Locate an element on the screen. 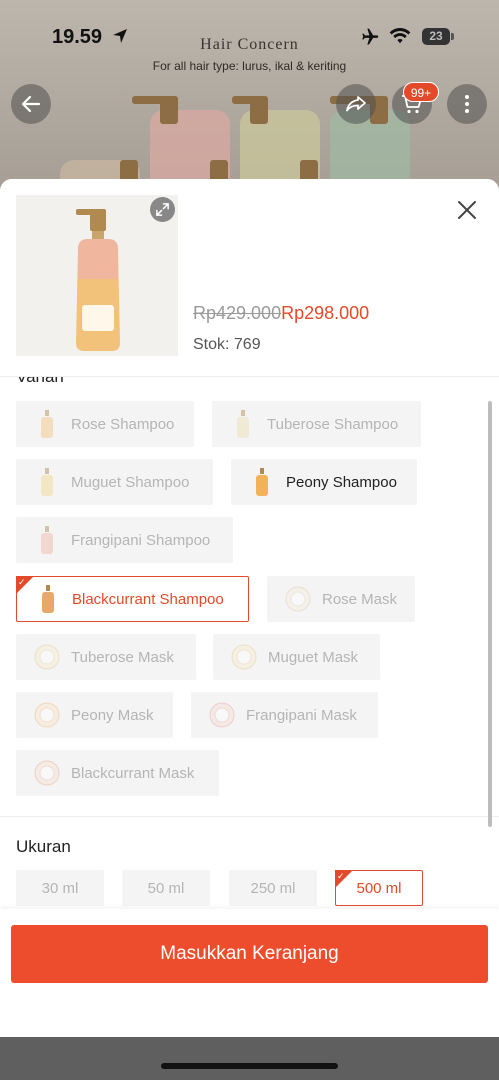 The height and width of the screenshot is (1080, 499). variant-option: Frangipani Shampoo is located at coordinates (124, 540).